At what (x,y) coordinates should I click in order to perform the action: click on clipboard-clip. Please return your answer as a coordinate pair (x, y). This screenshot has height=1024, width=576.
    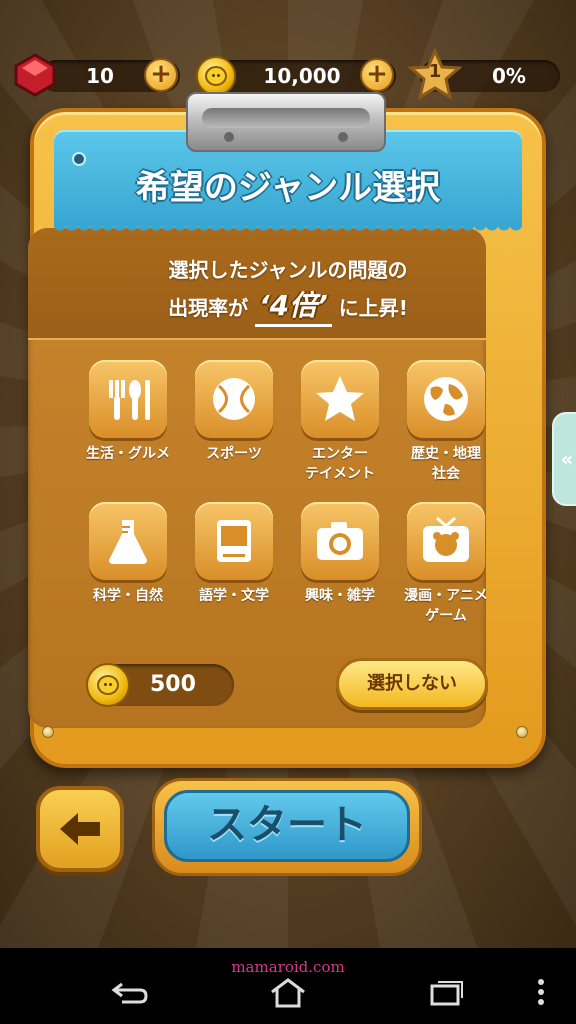
    Looking at the image, I should click on (286, 122).